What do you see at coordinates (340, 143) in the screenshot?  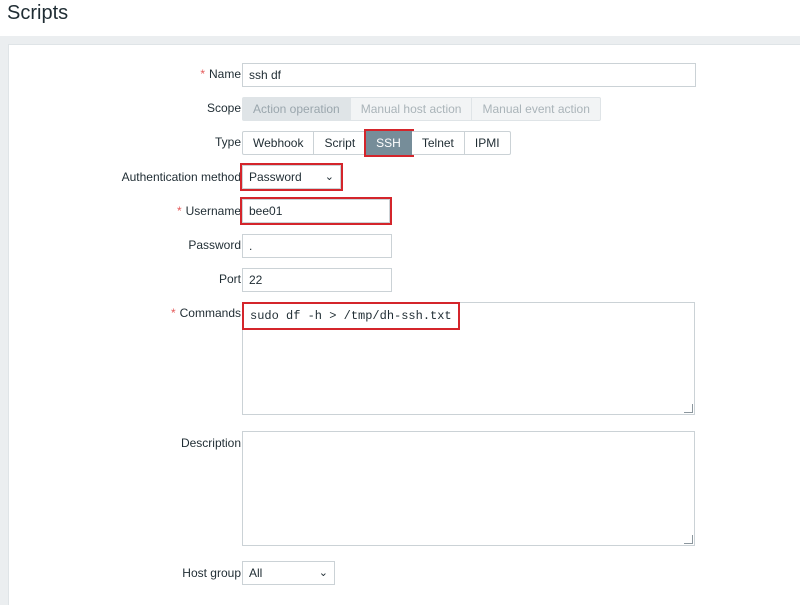 I see `type-script: Script` at bounding box center [340, 143].